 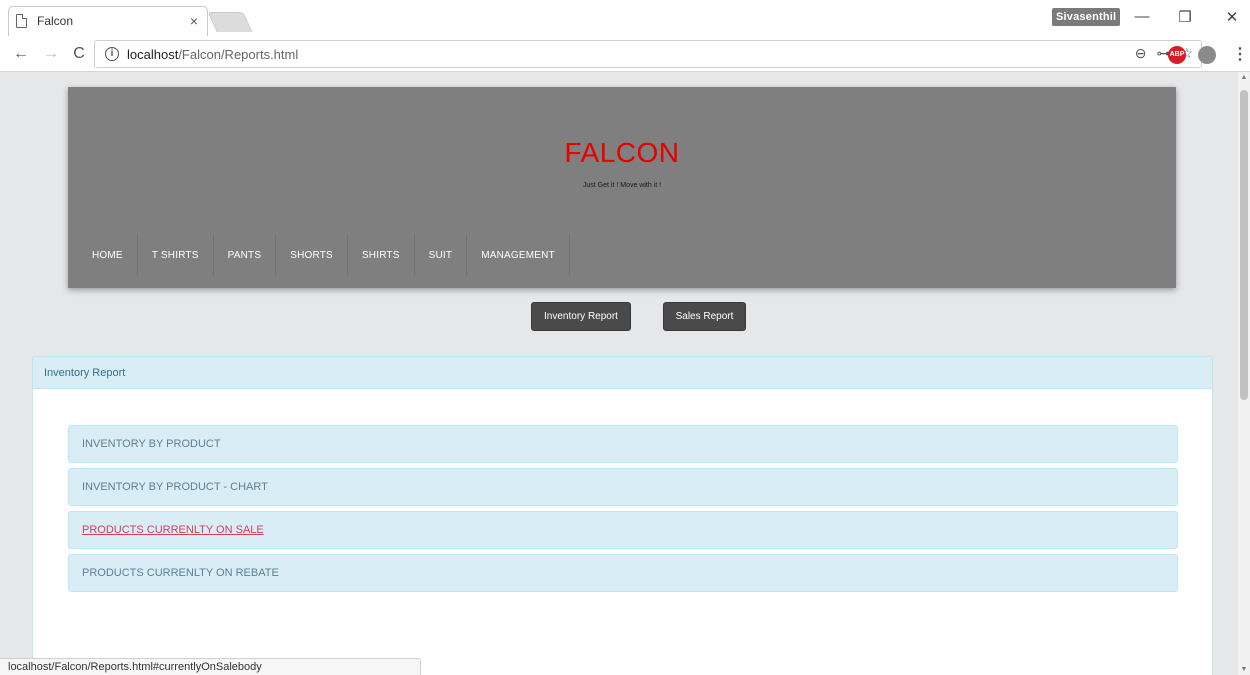 I want to click on nav-management: MANAGEMENT, so click(x=518, y=255).